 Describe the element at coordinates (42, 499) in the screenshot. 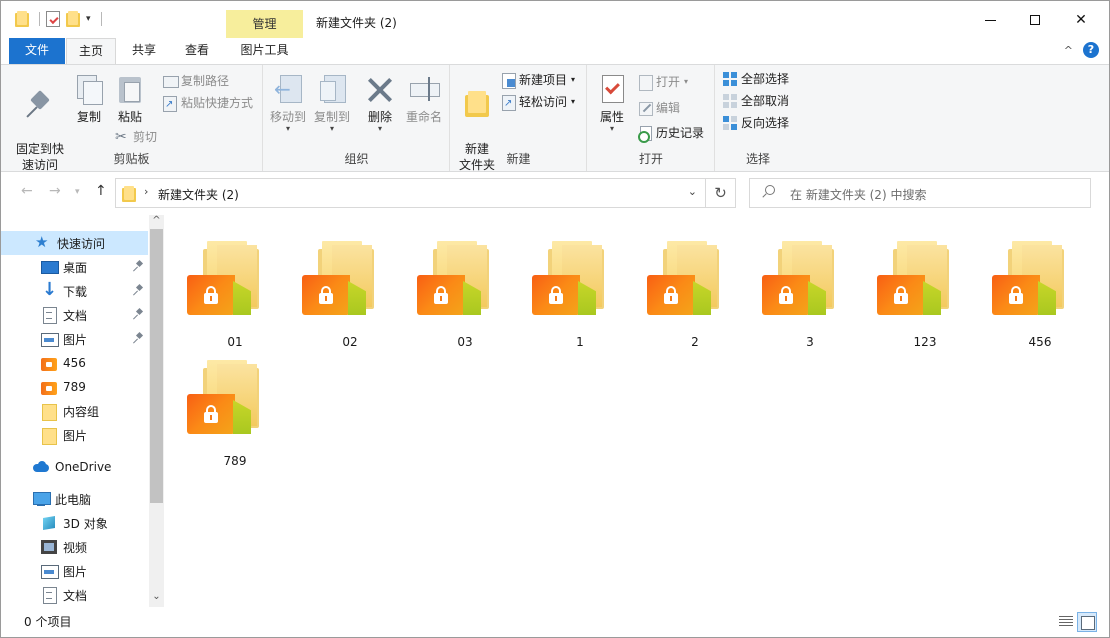

I see `computer-icon` at that location.